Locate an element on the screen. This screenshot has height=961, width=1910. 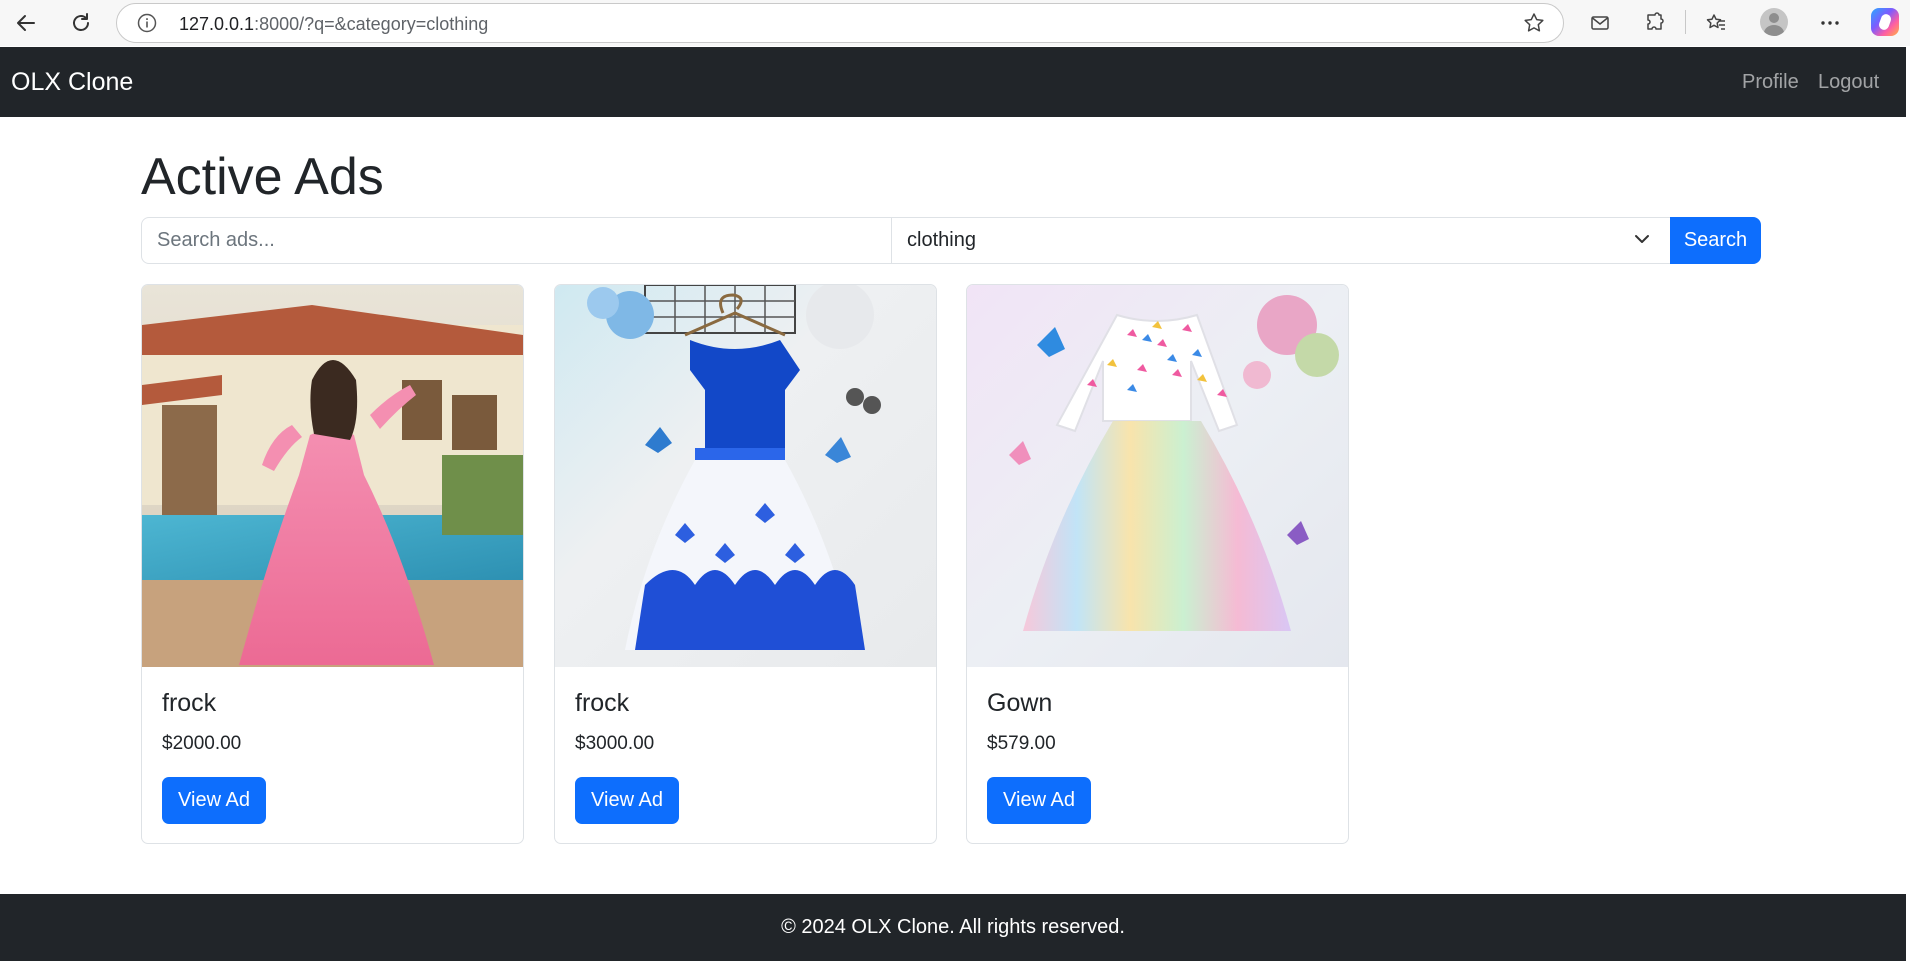
search-input is located at coordinates (516, 240).